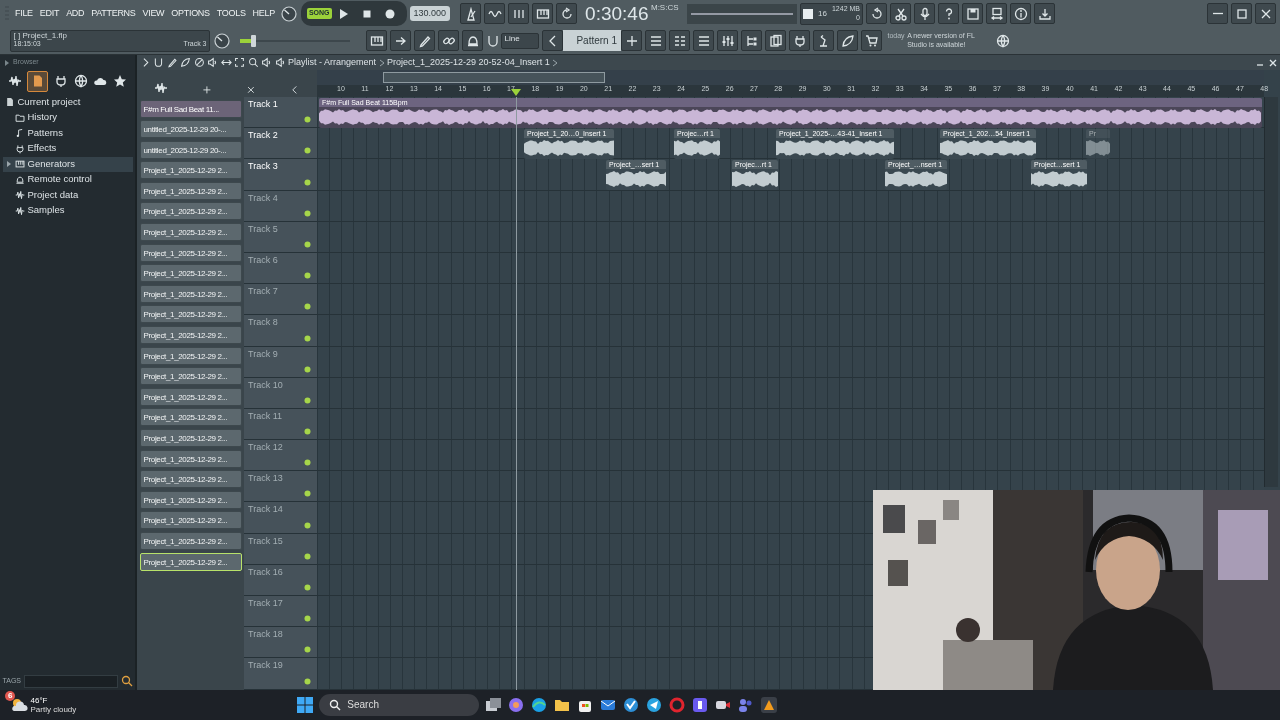 The image size is (1280, 720). I want to click on globe-icon, so click(80, 81).